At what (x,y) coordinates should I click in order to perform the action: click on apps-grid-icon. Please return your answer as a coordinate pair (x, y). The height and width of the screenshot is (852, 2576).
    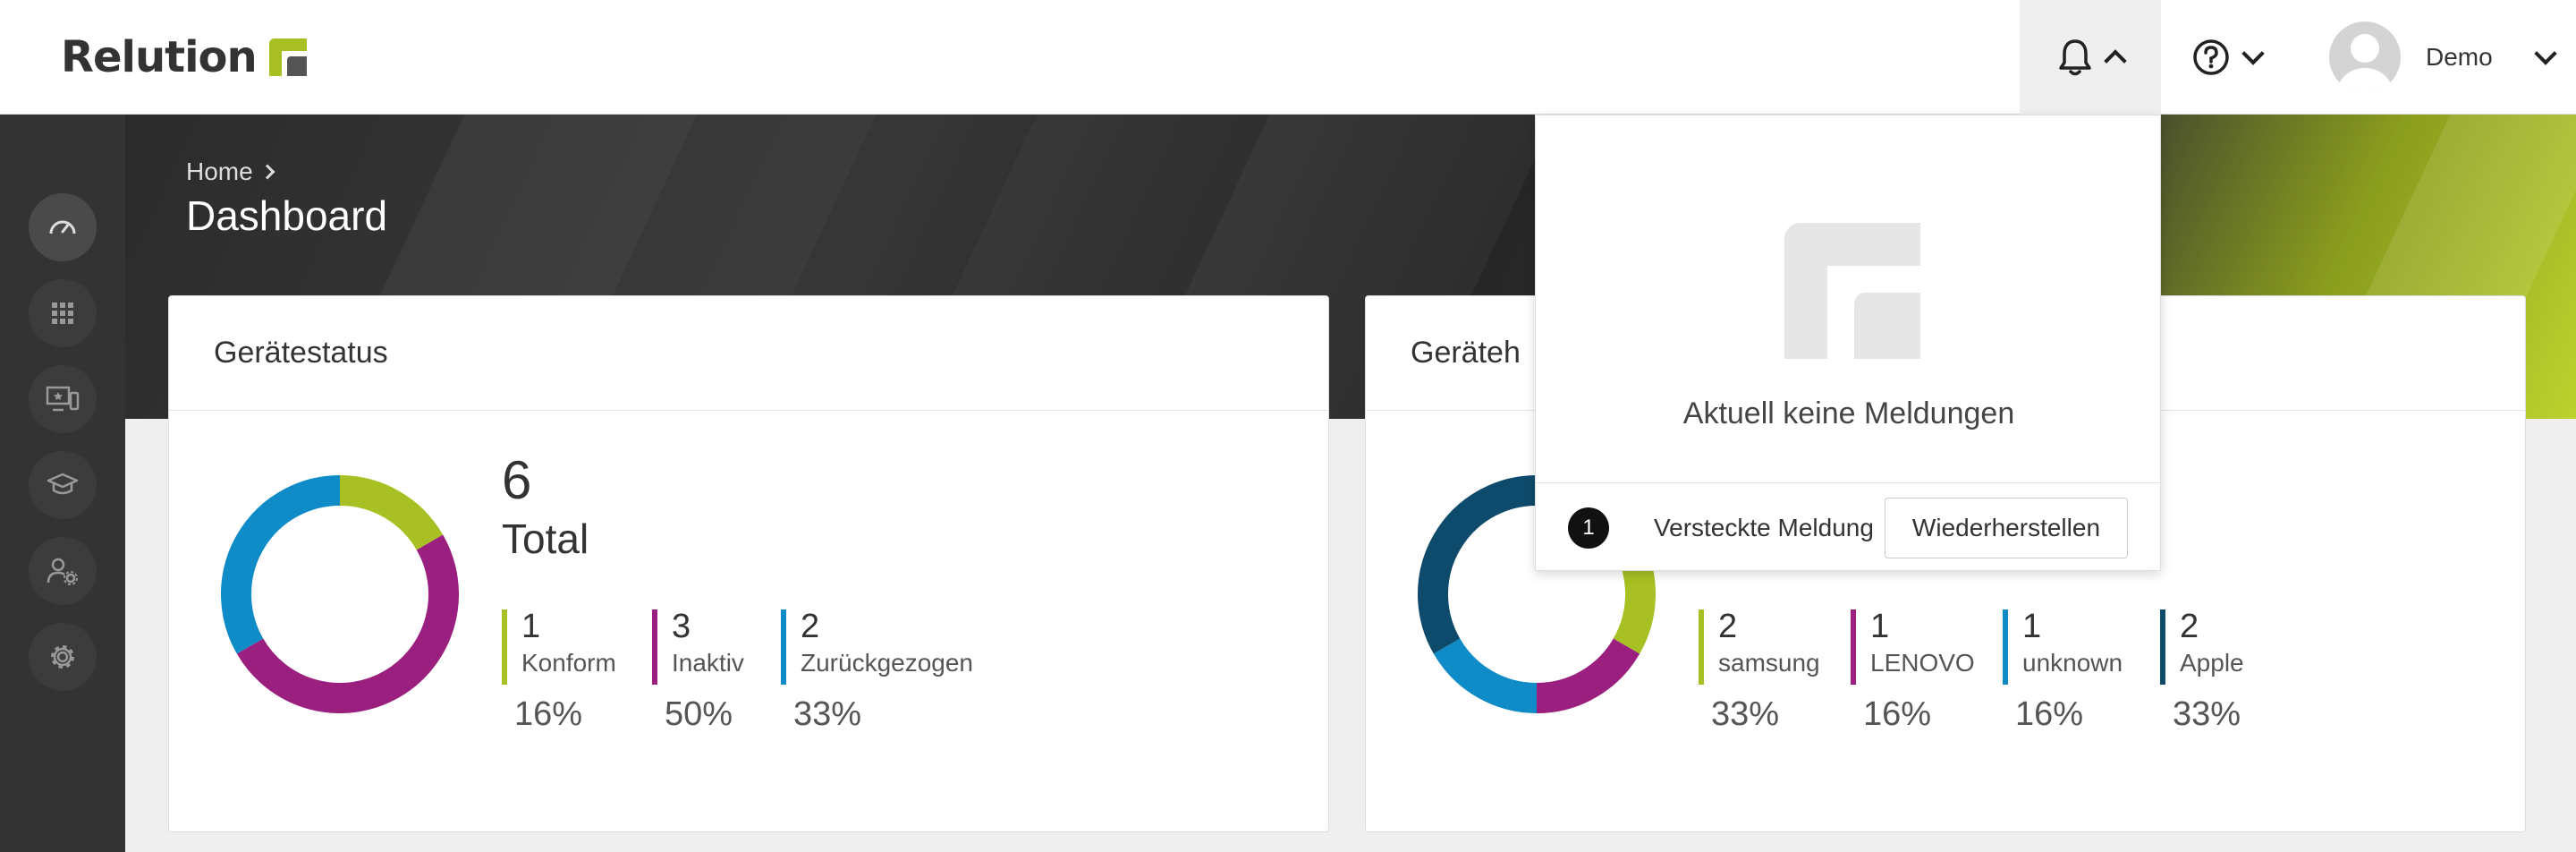
    Looking at the image, I should click on (62, 313).